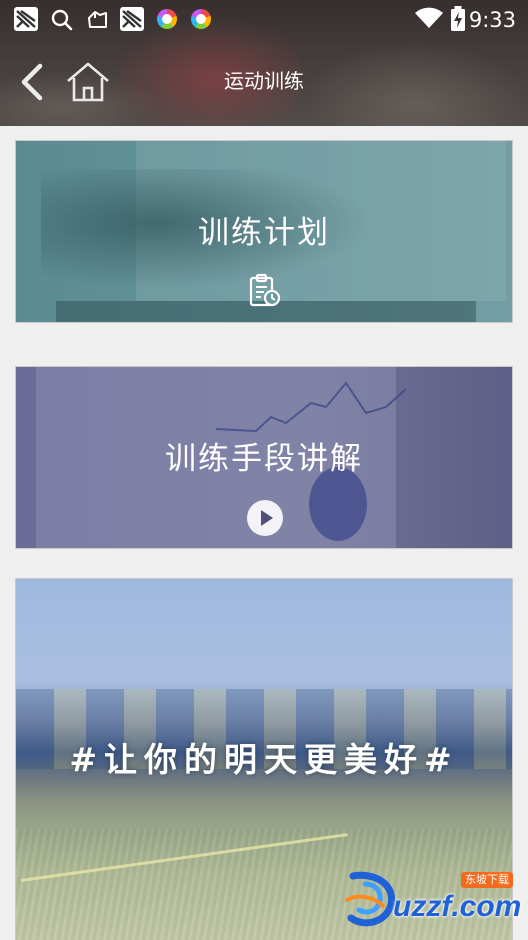  What do you see at coordinates (98, 22) in the screenshot?
I see `bag-icon` at bounding box center [98, 22].